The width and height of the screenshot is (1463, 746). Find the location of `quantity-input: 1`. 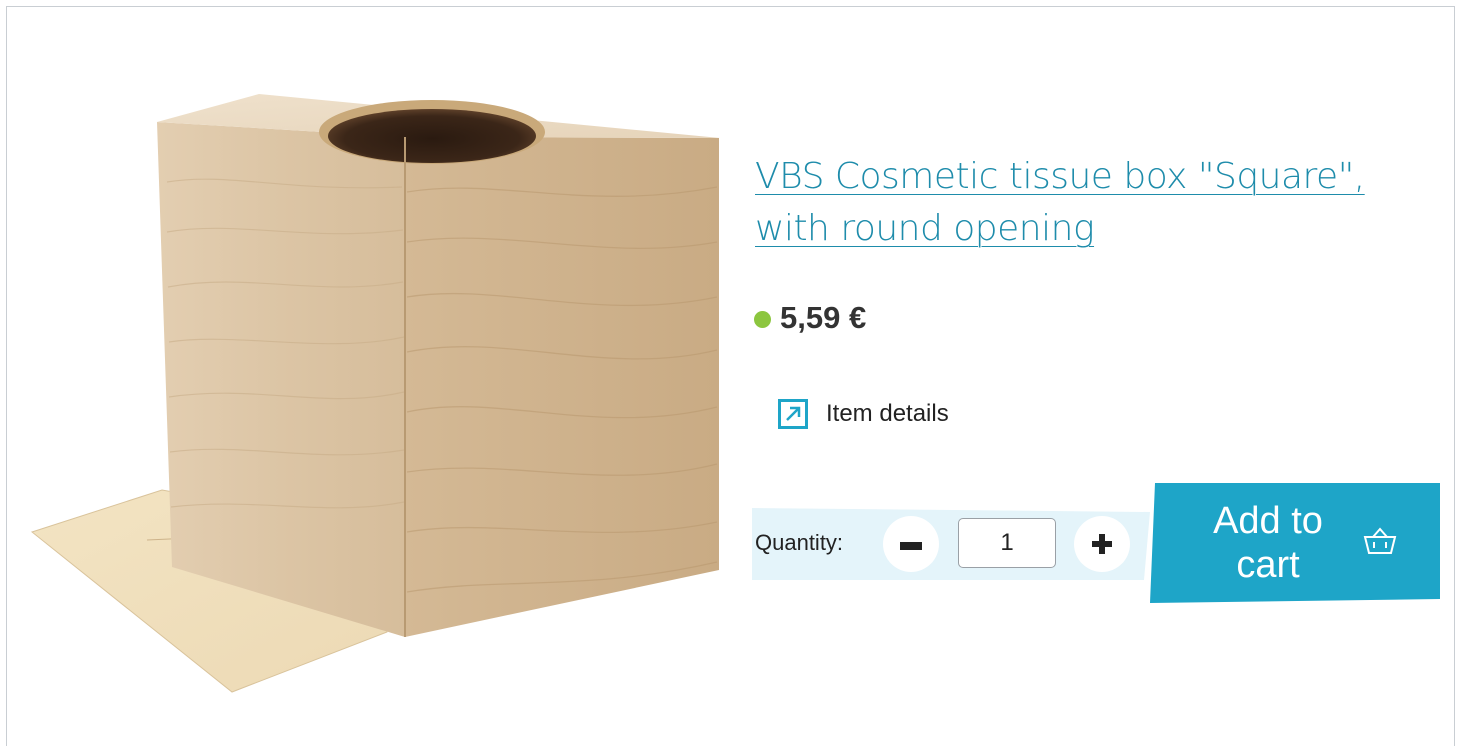

quantity-input: 1 is located at coordinates (1007, 543).